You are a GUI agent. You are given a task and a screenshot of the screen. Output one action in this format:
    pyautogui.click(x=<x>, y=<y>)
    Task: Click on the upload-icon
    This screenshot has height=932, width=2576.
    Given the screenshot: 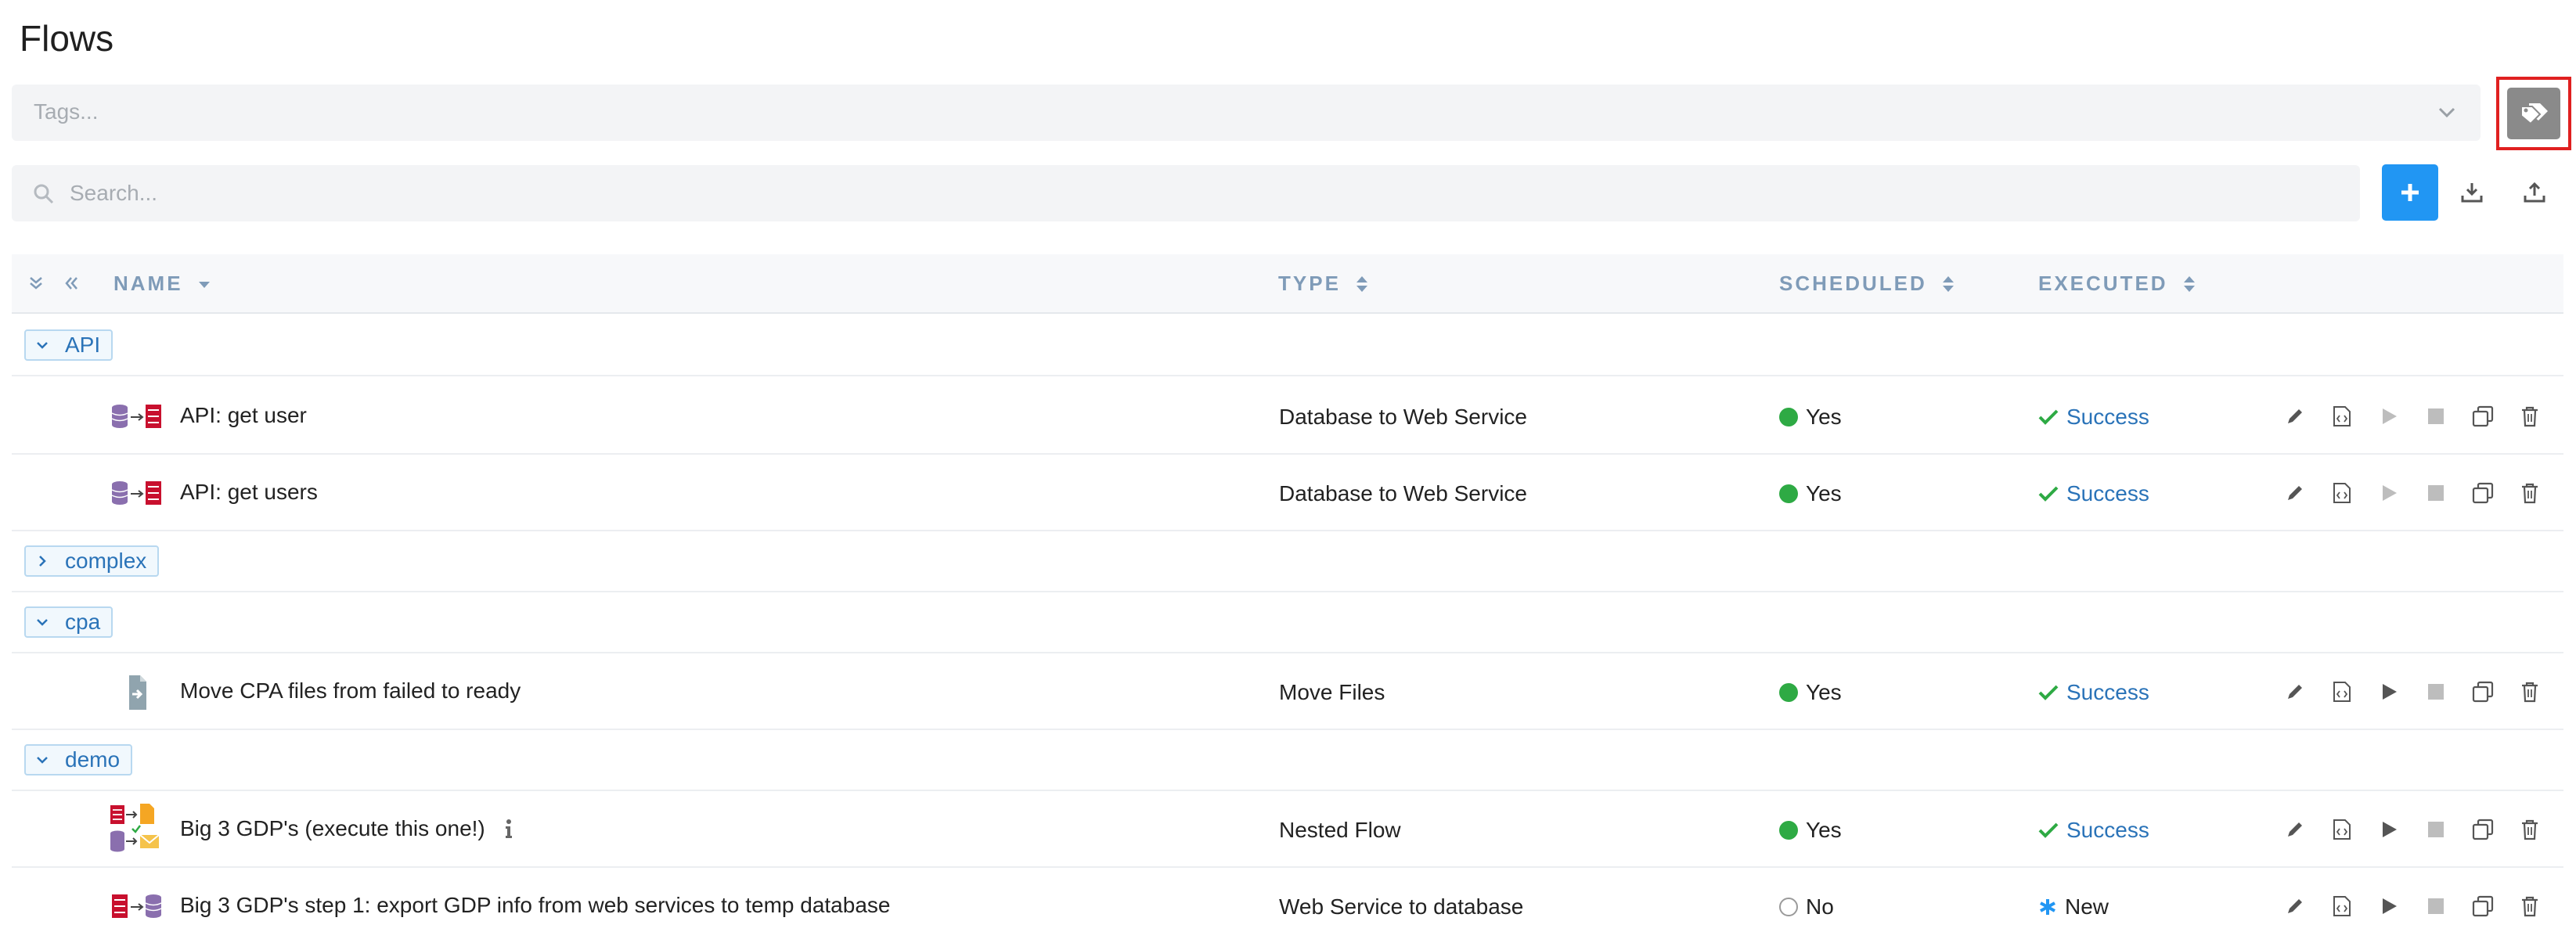 What is the action you would take?
    pyautogui.click(x=2534, y=193)
    